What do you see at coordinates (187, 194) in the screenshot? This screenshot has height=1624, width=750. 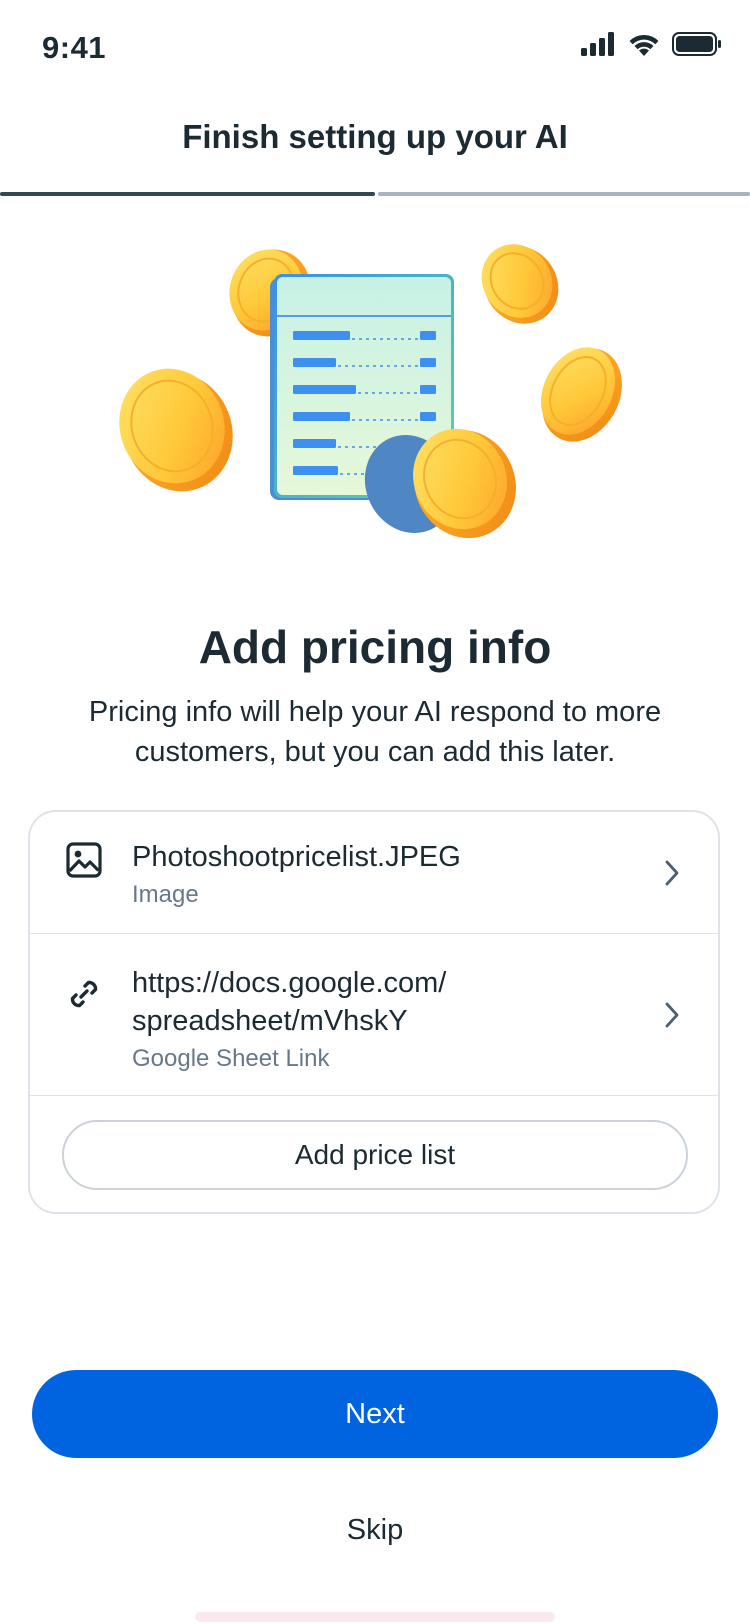 I see `progress-fill` at bounding box center [187, 194].